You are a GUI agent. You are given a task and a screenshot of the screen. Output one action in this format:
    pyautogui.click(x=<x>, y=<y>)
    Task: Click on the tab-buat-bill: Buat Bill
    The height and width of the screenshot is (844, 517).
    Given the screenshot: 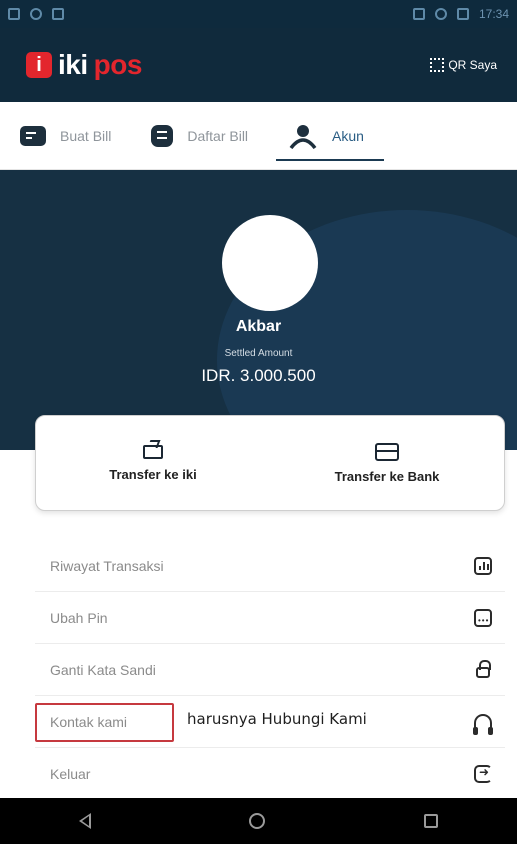 What is the action you would take?
    pyautogui.click(x=65, y=135)
    